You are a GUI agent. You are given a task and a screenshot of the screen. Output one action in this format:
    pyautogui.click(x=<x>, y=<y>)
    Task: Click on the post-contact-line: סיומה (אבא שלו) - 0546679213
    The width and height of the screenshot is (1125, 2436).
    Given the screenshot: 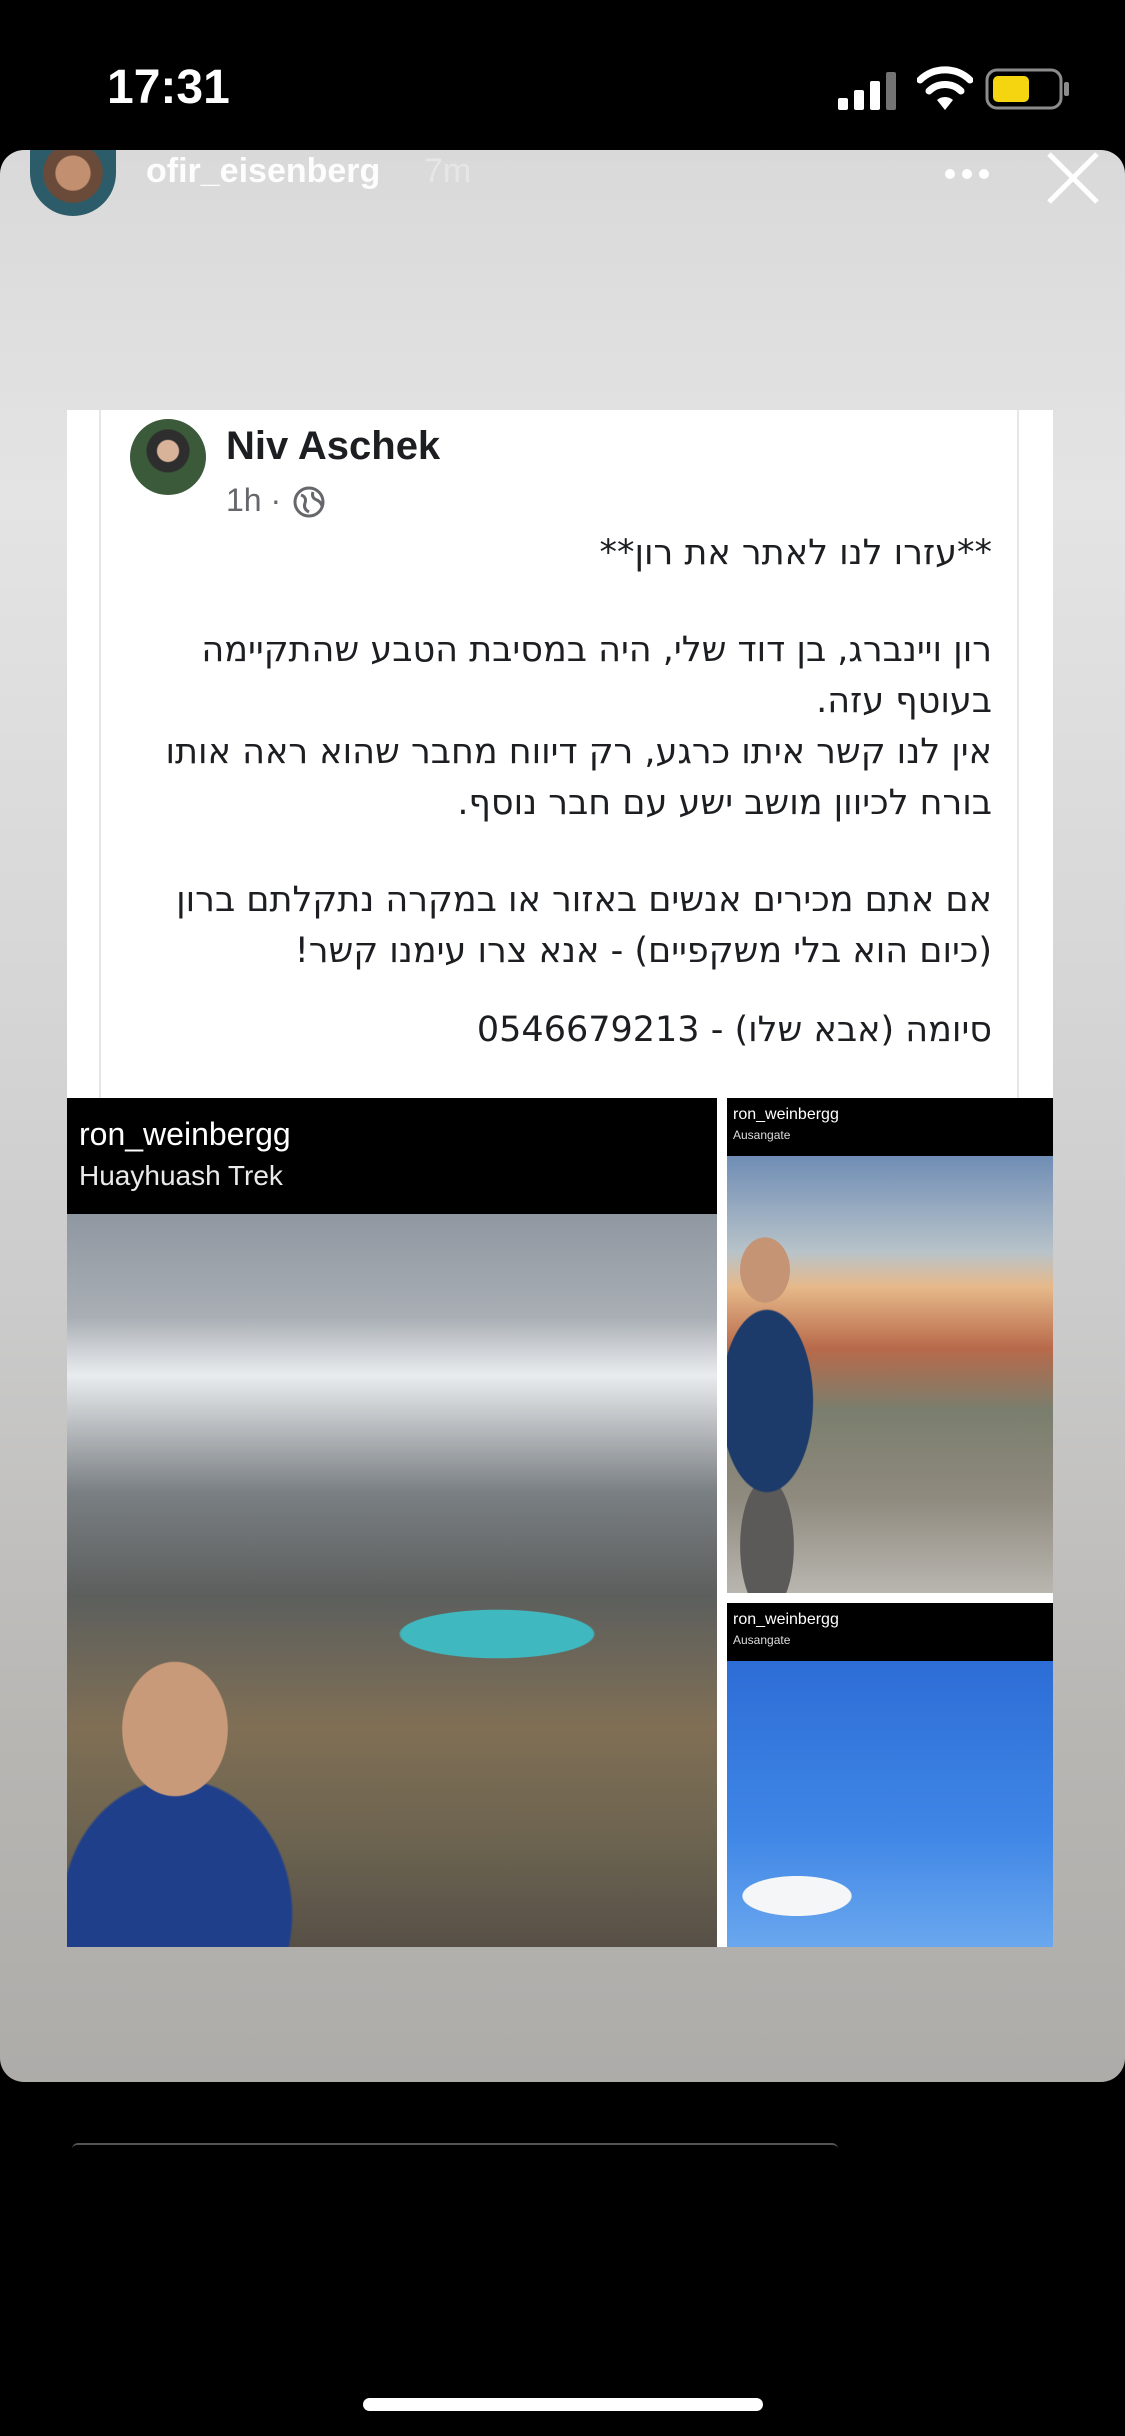 What is the action you would take?
    pyautogui.click(x=734, y=1030)
    